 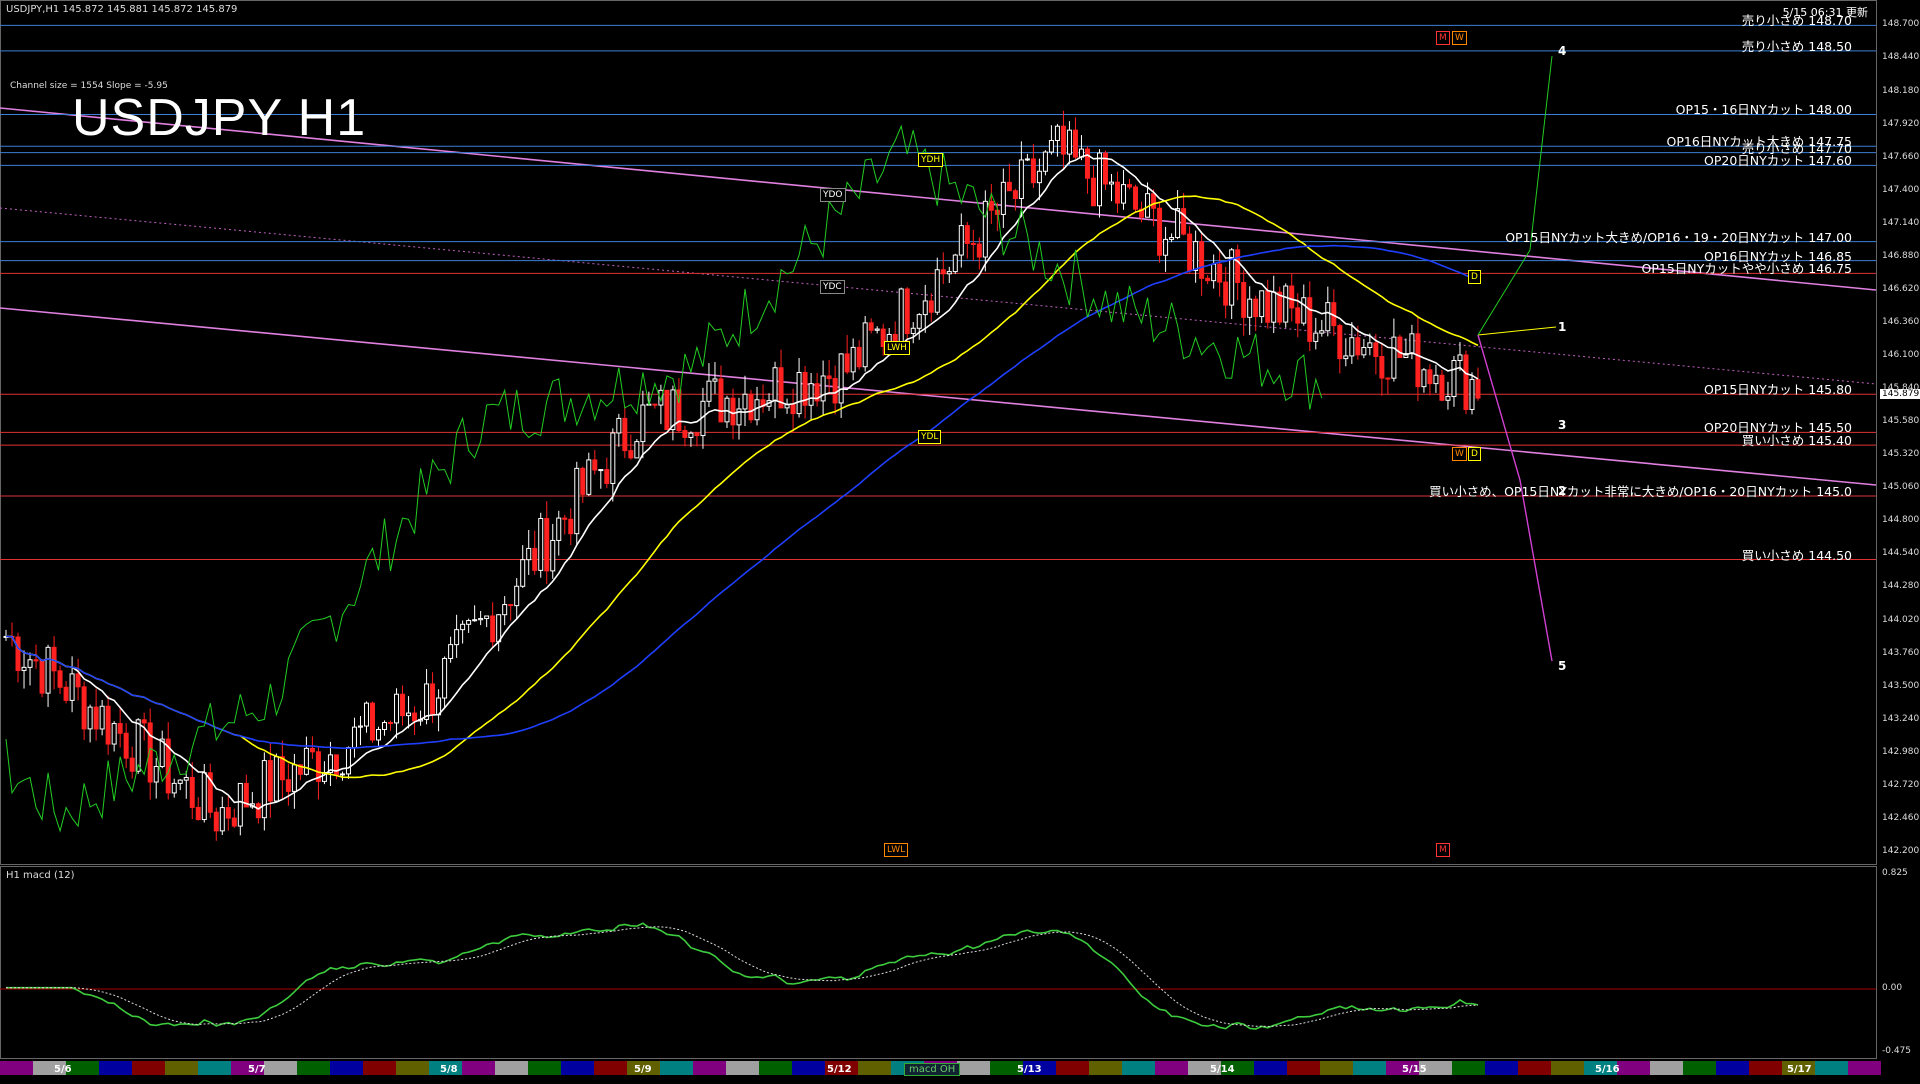 I want to click on price-tick-label: 143.760, so click(x=1901, y=652).